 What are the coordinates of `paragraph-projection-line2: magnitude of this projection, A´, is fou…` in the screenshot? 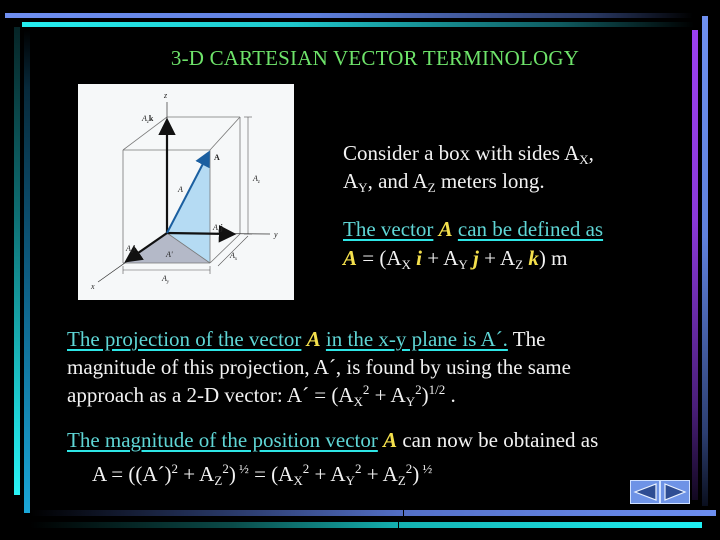 It's located at (319, 367).